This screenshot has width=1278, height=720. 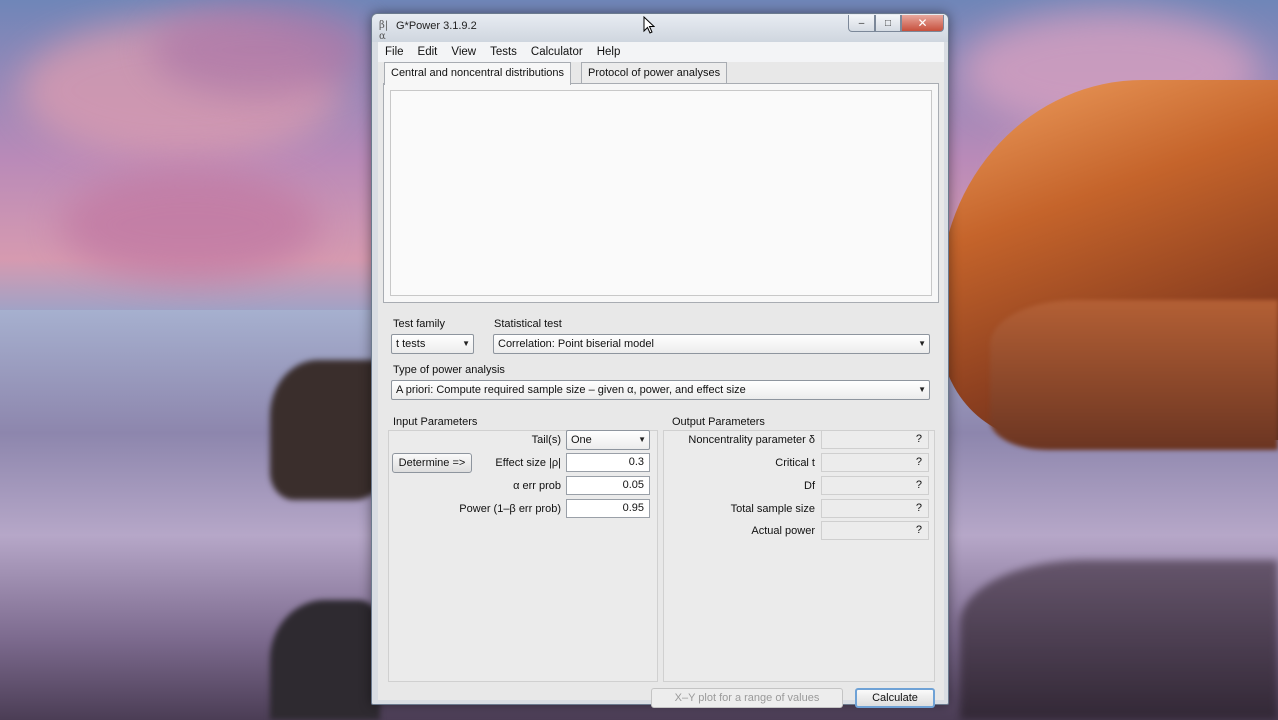 I want to click on menu-file: File, so click(x=394, y=52).